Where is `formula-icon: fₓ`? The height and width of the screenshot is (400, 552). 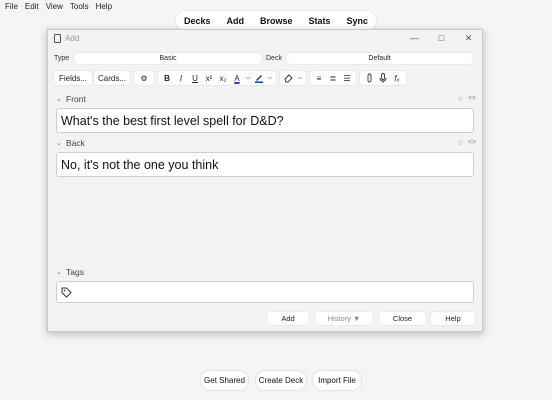 formula-icon: fₓ is located at coordinates (397, 78).